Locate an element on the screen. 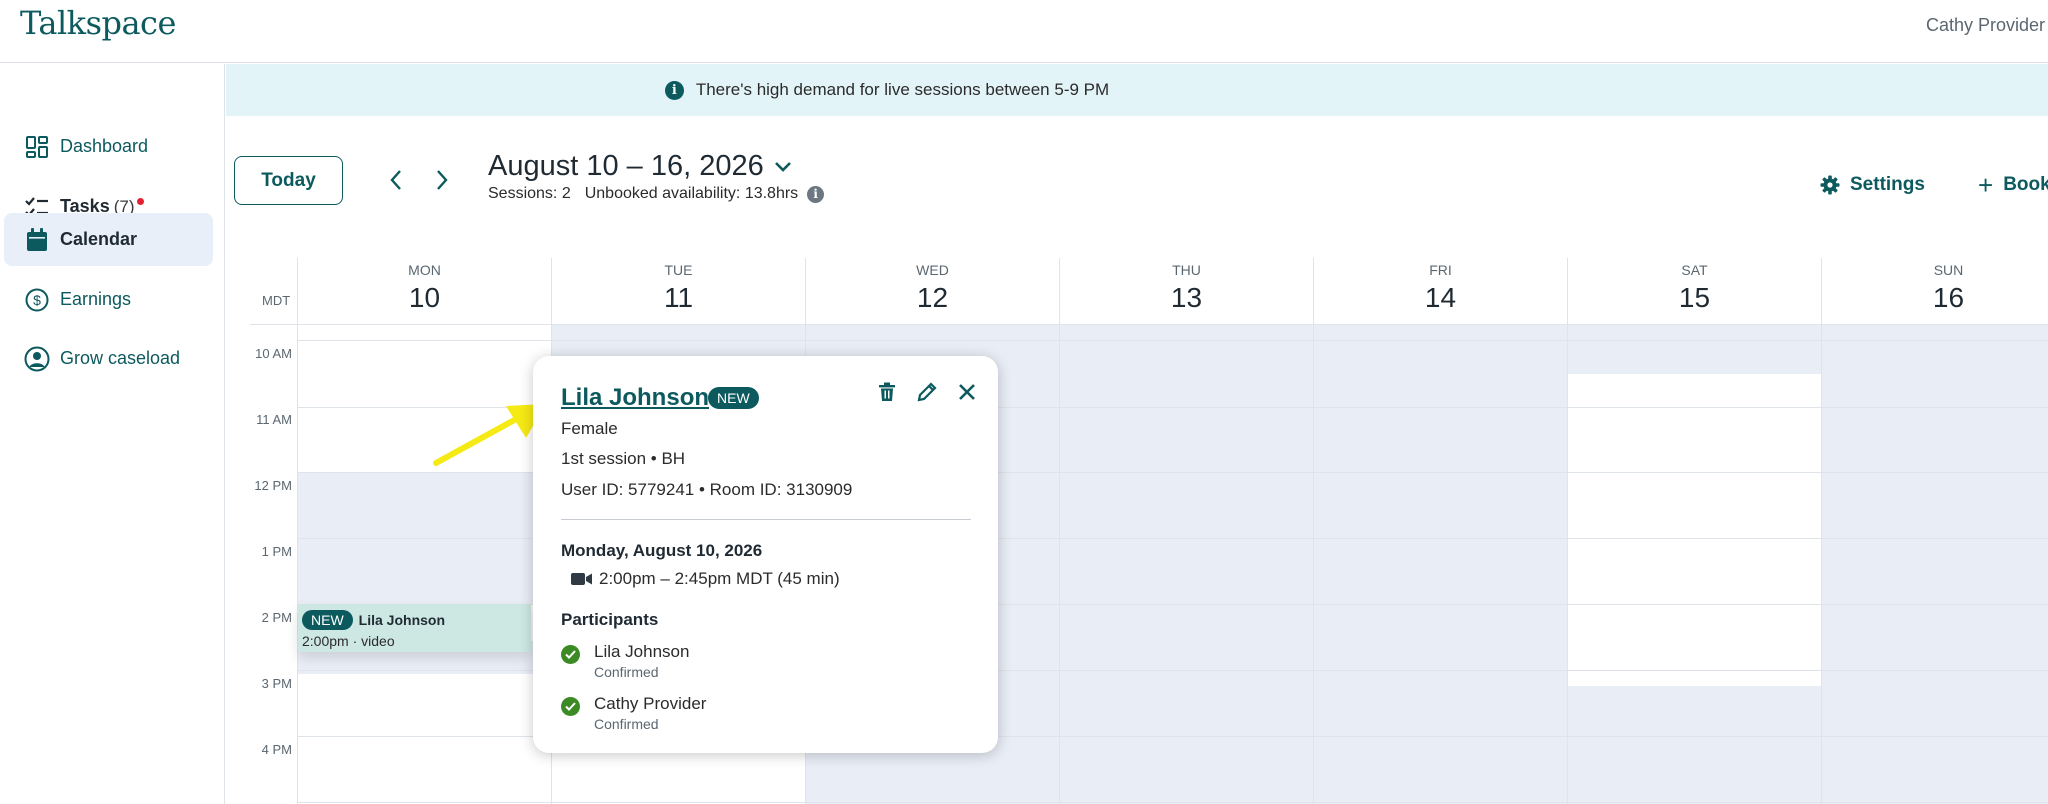 This screenshot has height=804, width=2048. event-time: 2:00pm · video is located at coordinates (348, 641).